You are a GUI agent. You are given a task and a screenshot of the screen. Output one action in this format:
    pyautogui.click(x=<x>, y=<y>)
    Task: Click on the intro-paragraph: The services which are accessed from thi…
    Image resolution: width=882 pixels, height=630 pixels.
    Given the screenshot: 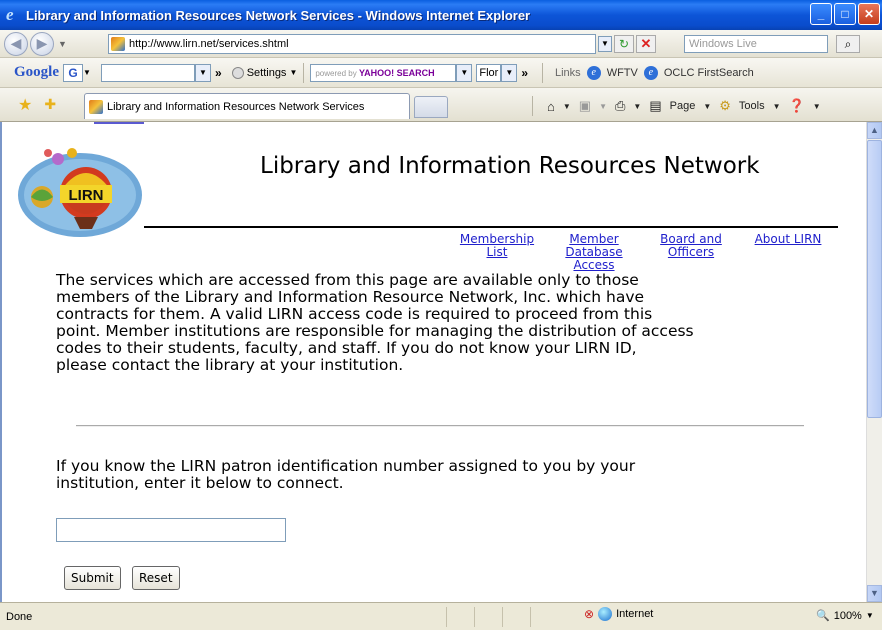 What is the action you would take?
    pyautogui.click(x=375, y=322)
    